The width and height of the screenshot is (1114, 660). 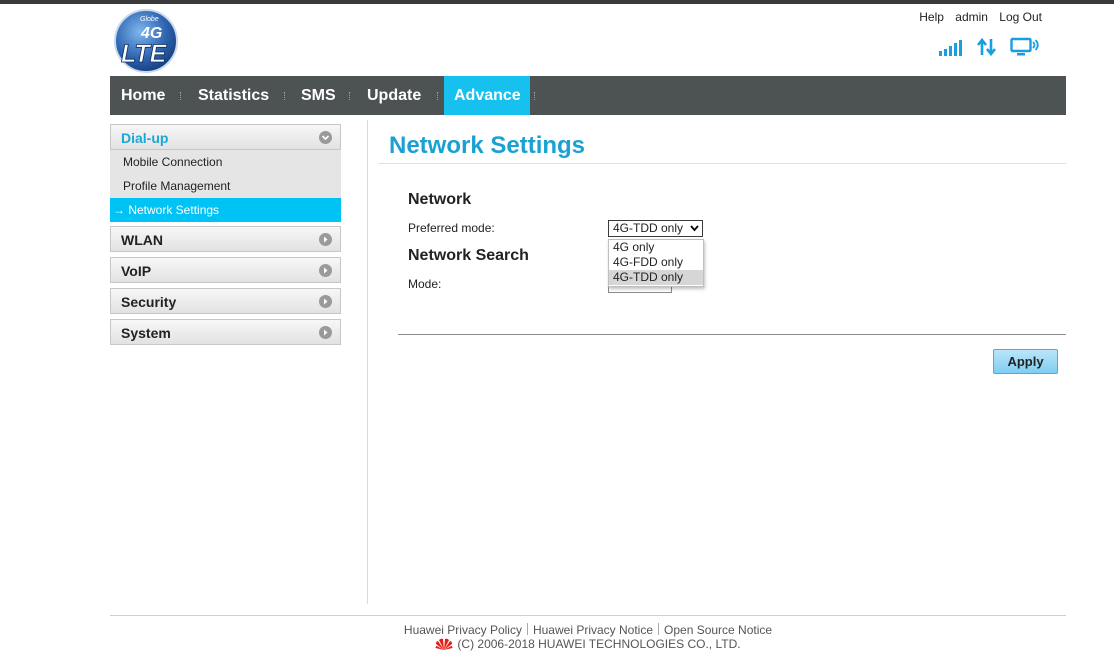 What do you see at coordinates (149, 19) in the screenshot?
I see `logo-small-text: Globe` at bounding box center [149, 19].